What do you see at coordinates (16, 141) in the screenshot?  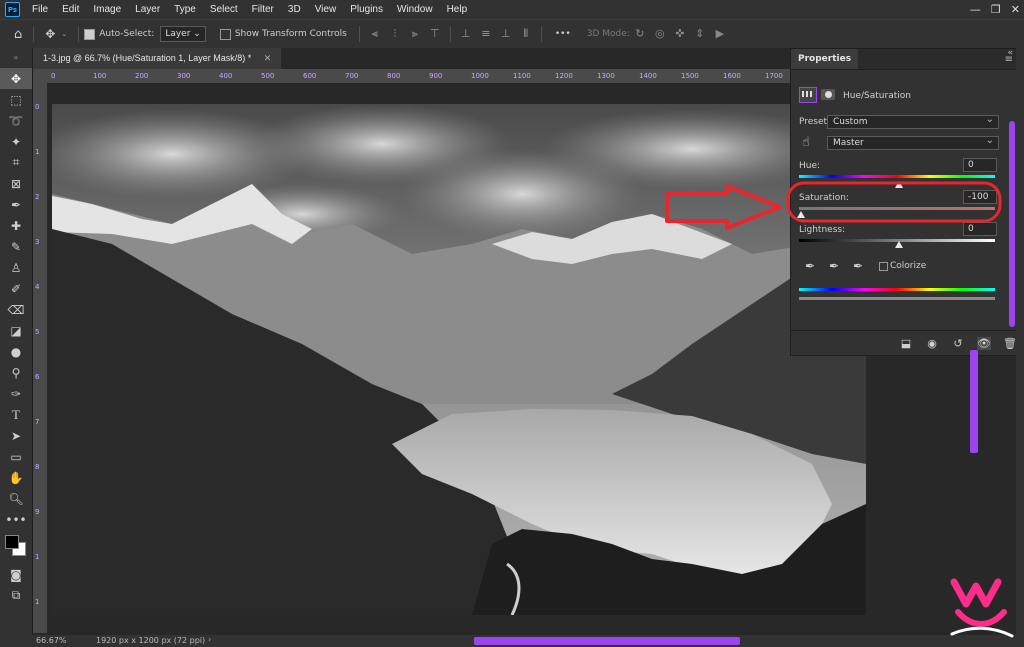 I see `quick-select-tool-icon: ✦` at bounding box center [16, 141].